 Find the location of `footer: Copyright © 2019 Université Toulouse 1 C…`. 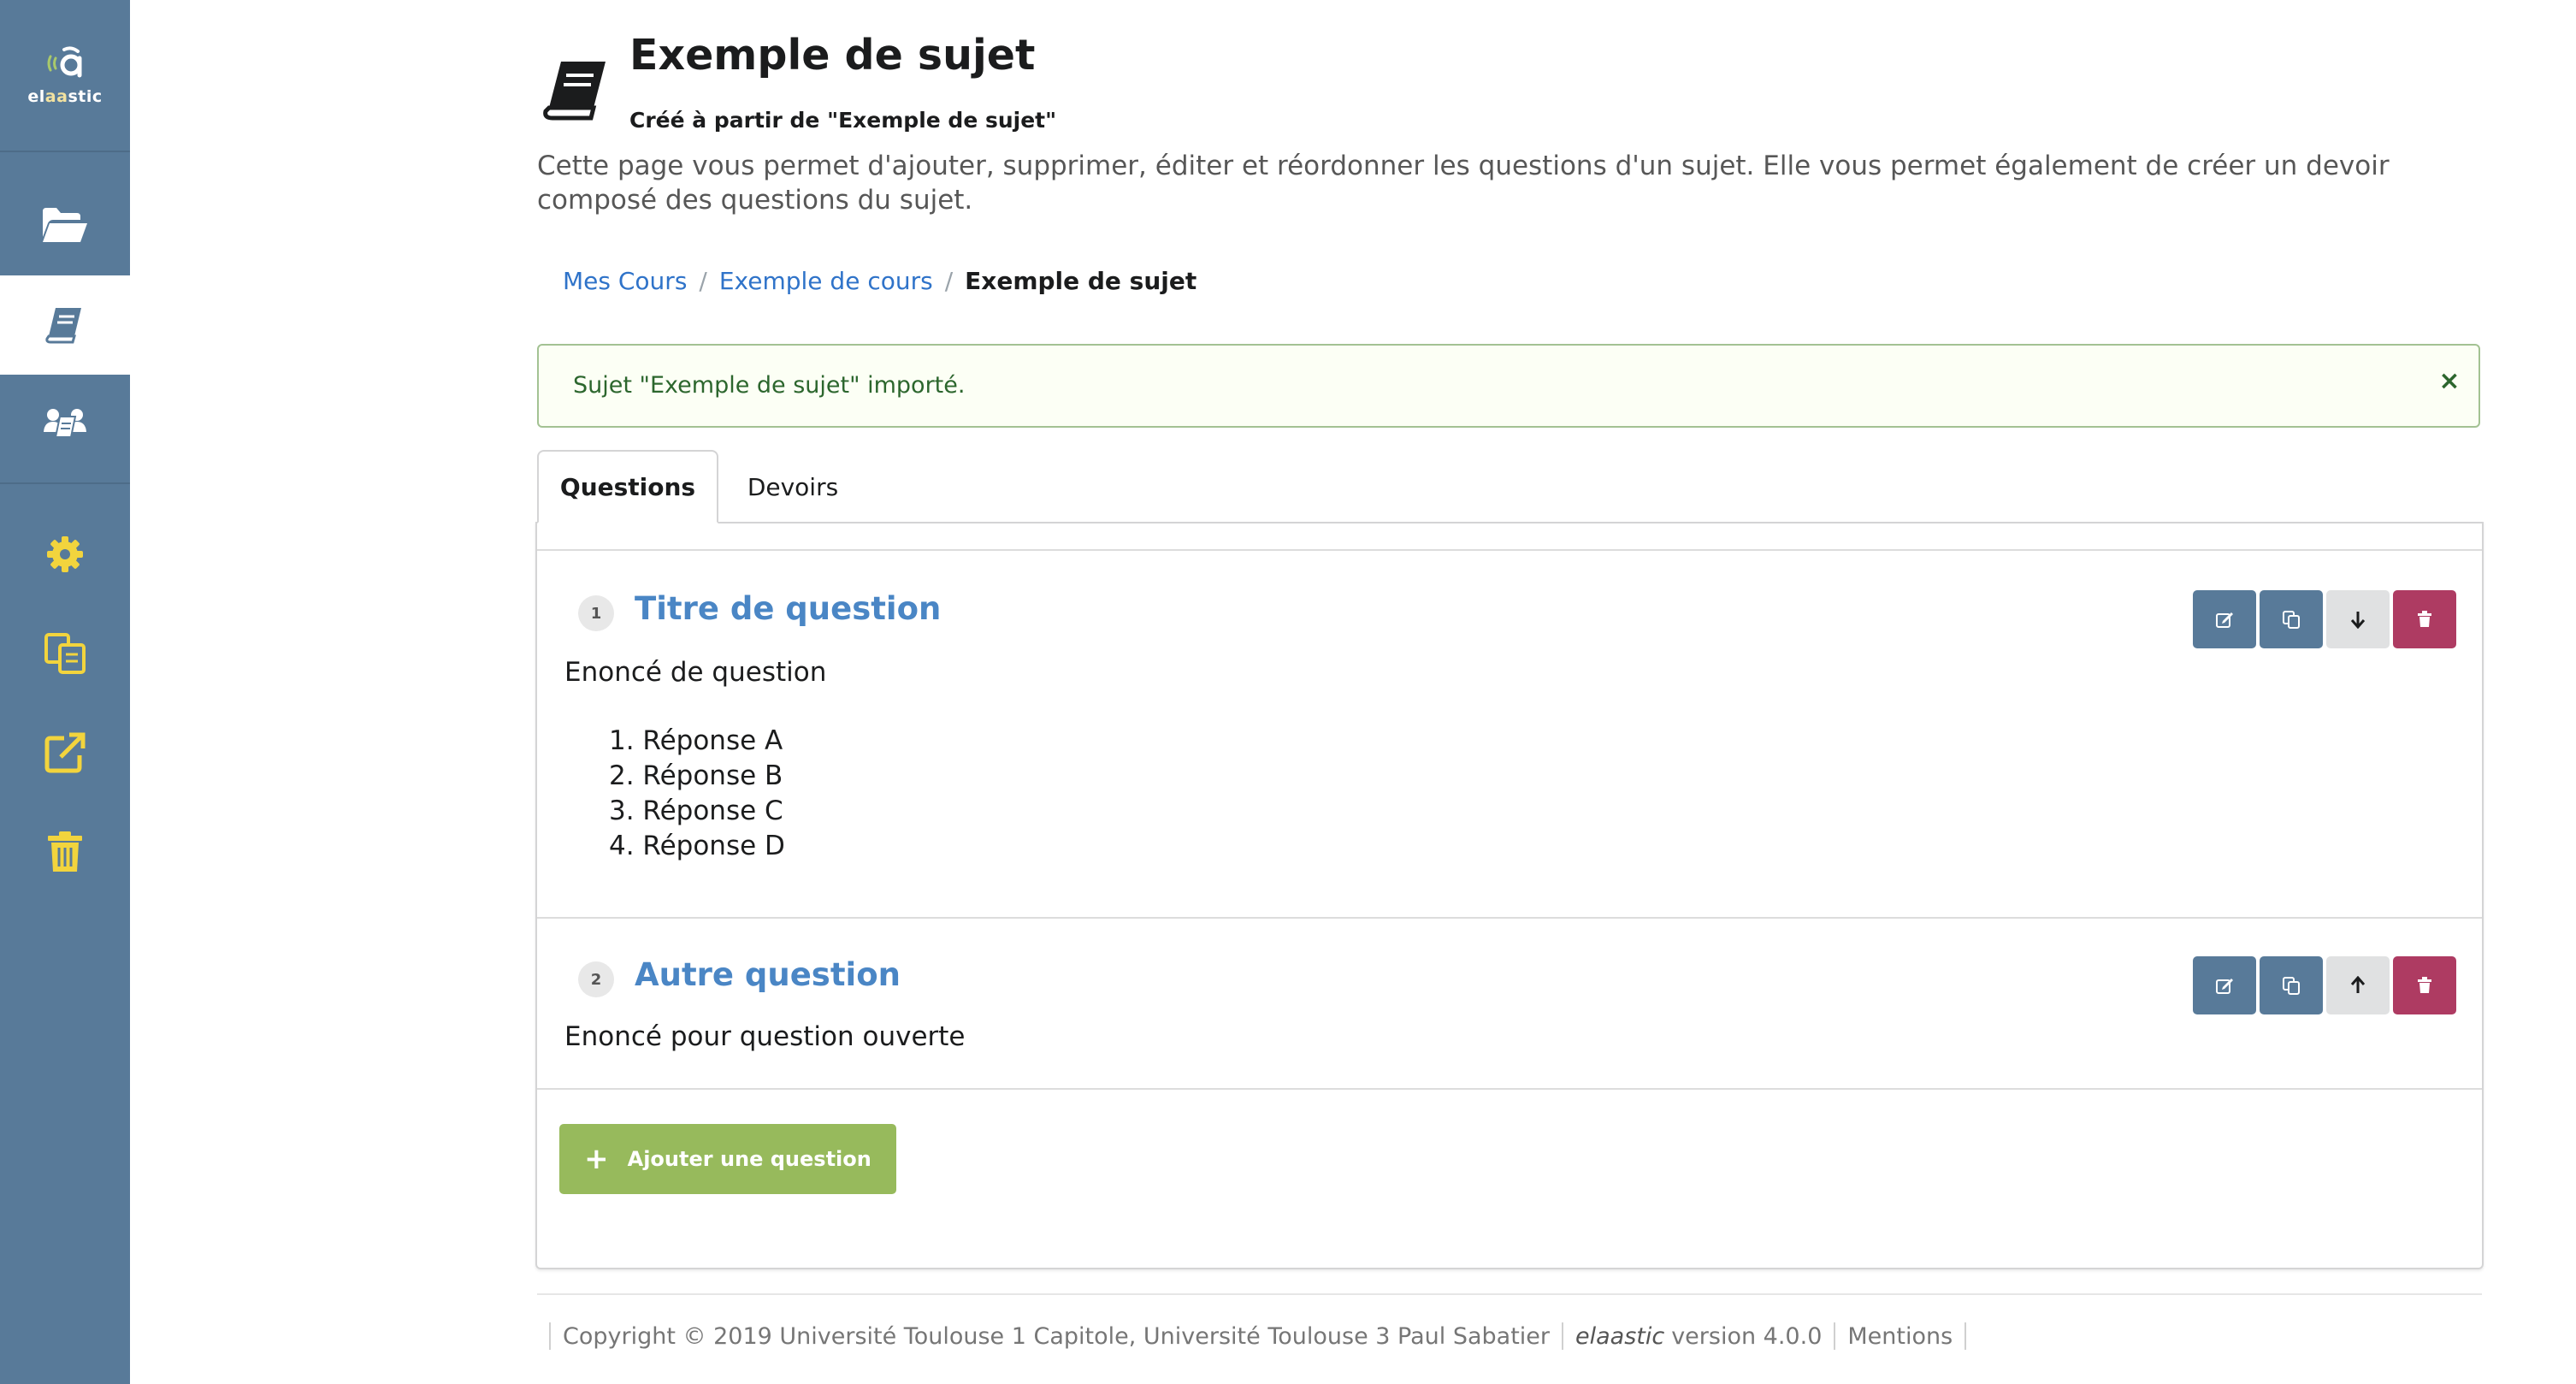

footer: Copyright © 2019 Université Toulouse 1 C… is located at coordinates (1257, 1336).